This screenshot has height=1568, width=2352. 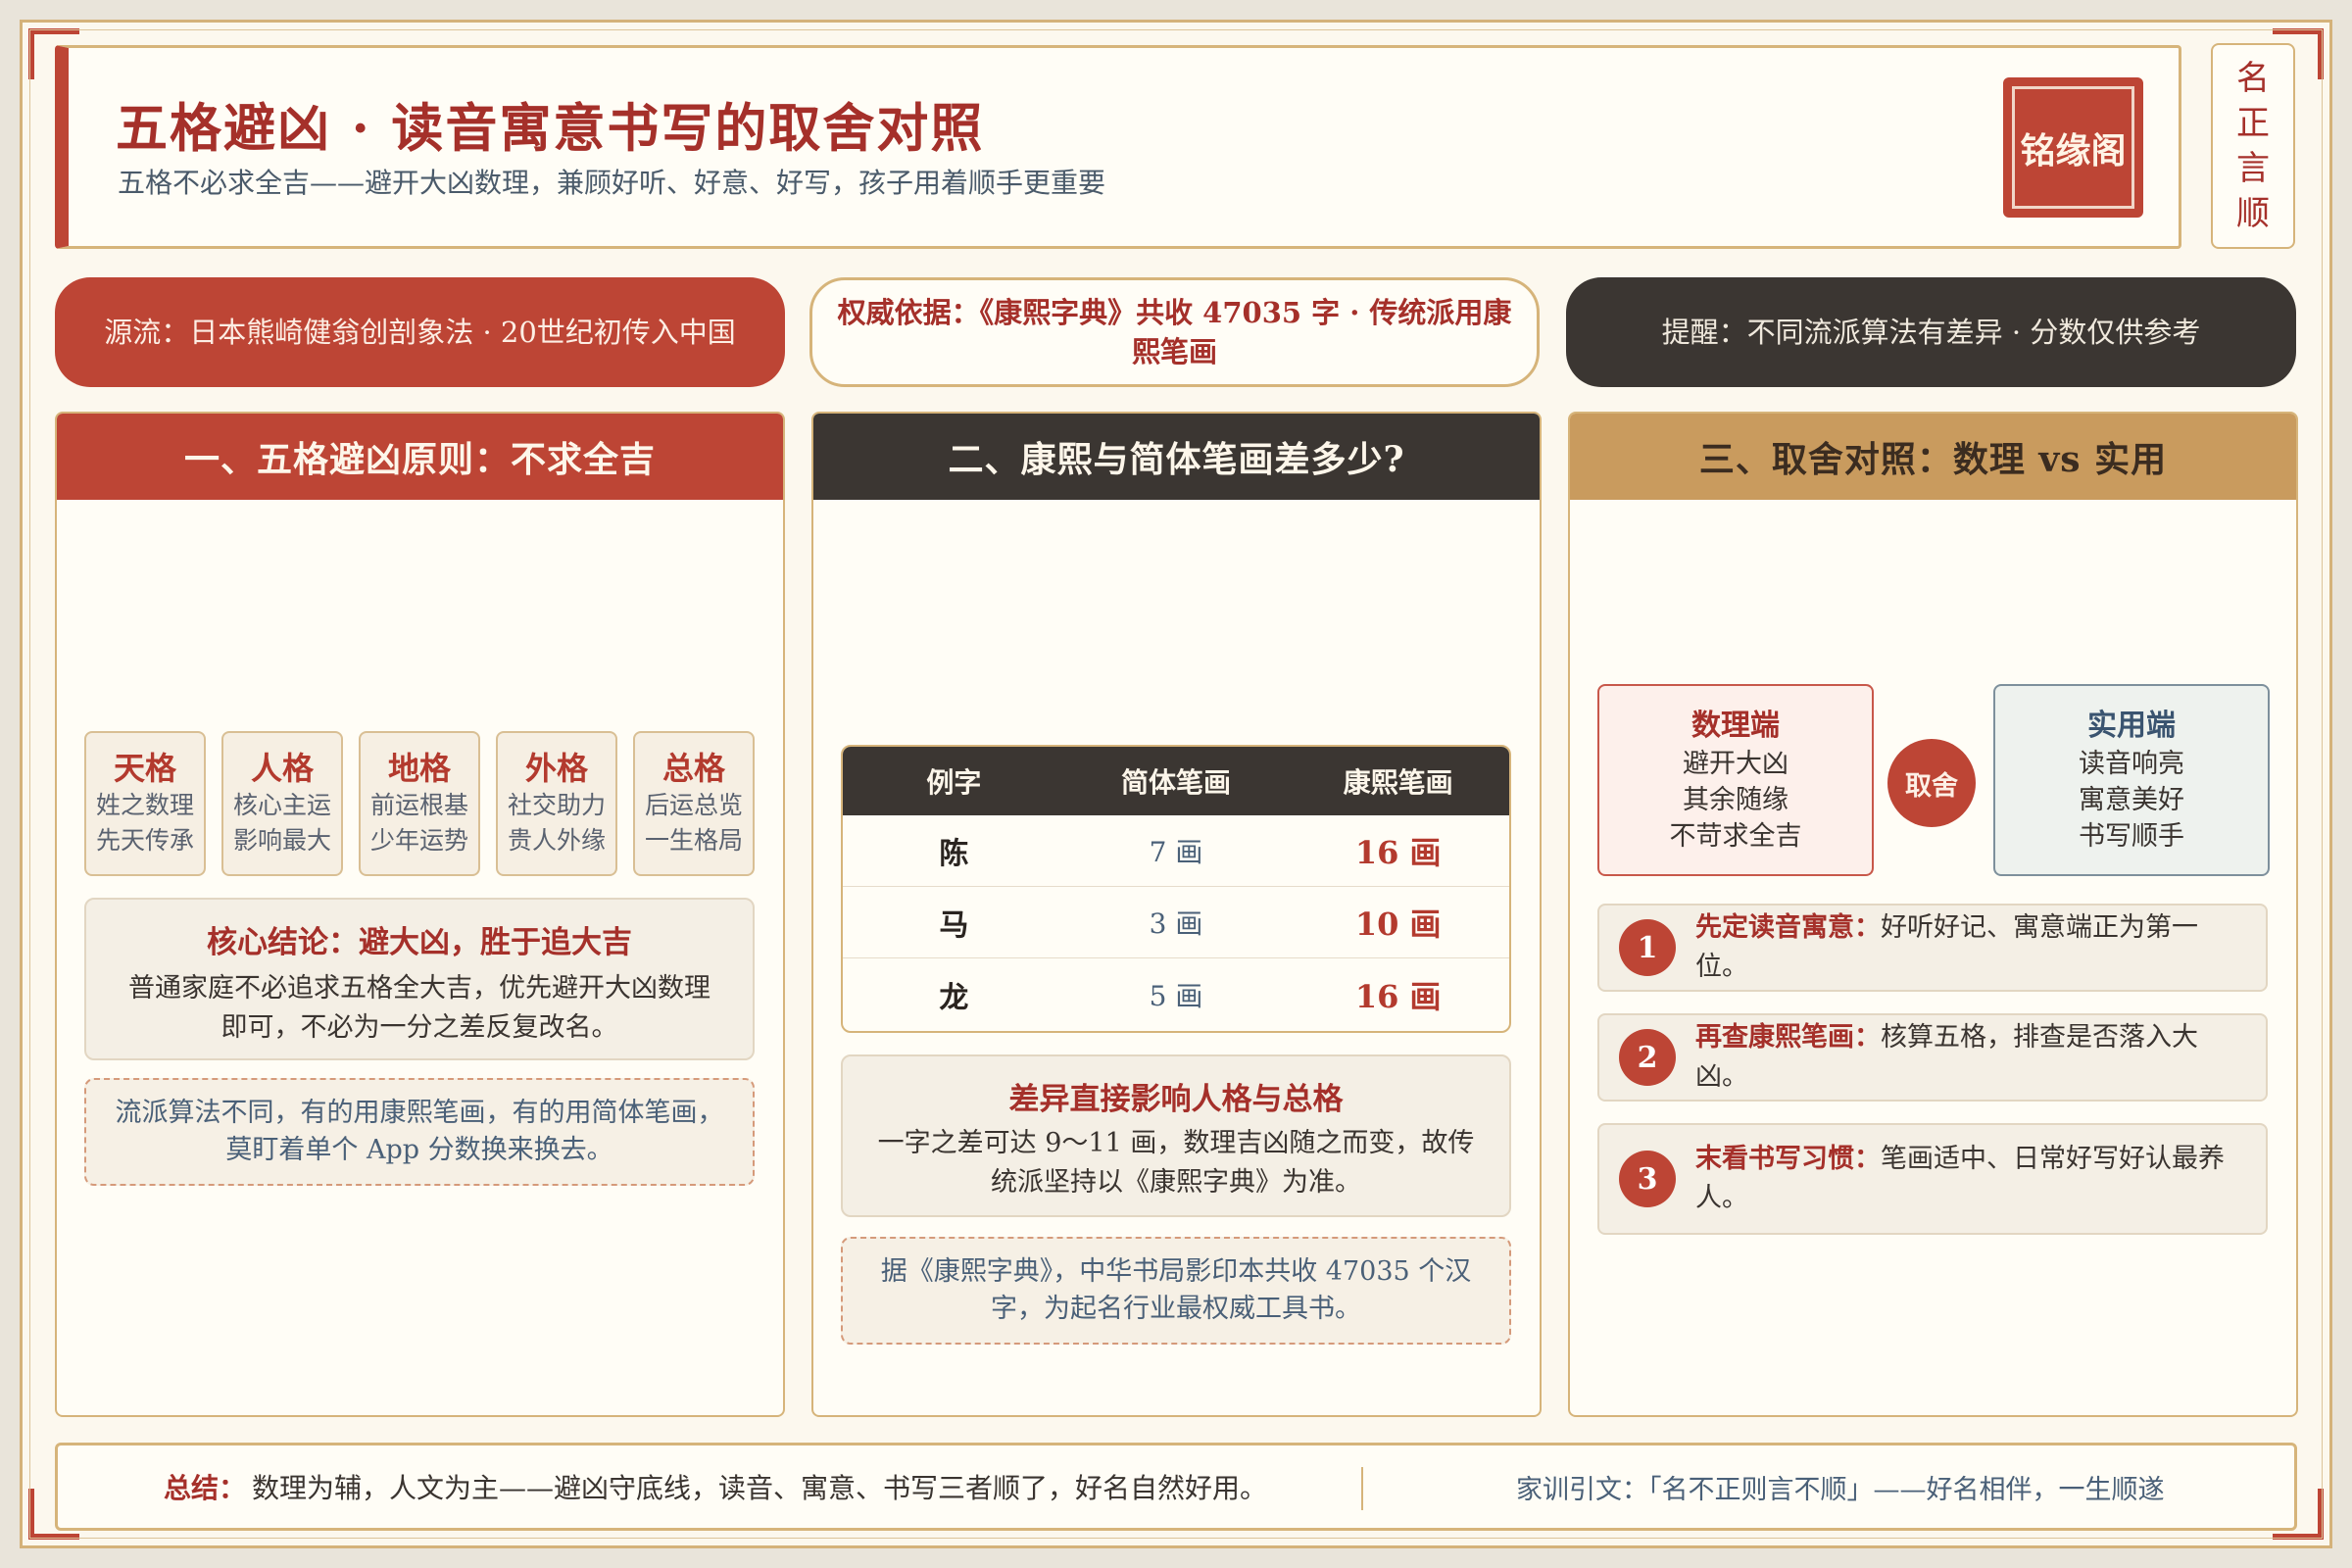 What do you see at coordinates (550, 128) in the screenshot?
I see `page-title: 五格避凶 · 读音寓意书写的取舍对照` at bounding box center [550, 128].